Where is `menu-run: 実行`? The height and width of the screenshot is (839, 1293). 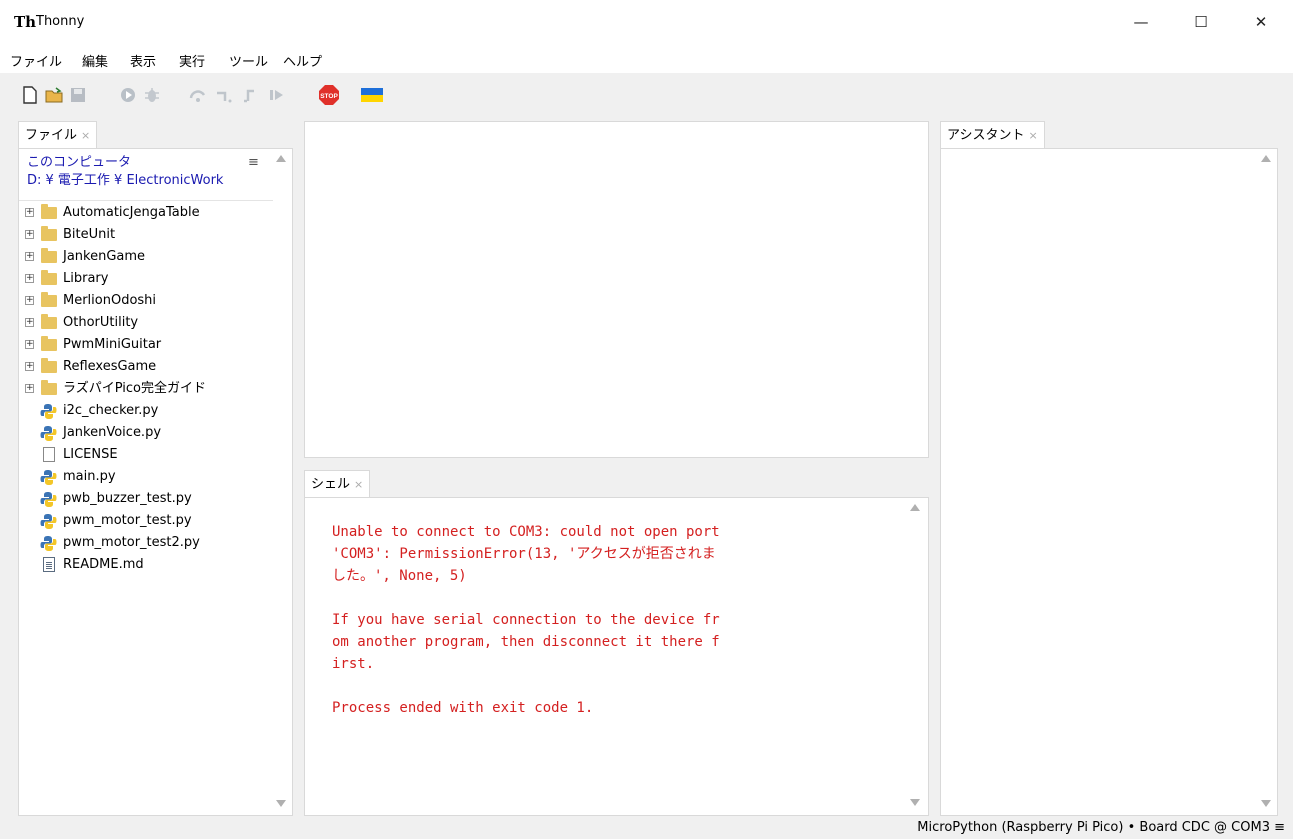
menu-run: 実行 is located at coordinates (192, 60).